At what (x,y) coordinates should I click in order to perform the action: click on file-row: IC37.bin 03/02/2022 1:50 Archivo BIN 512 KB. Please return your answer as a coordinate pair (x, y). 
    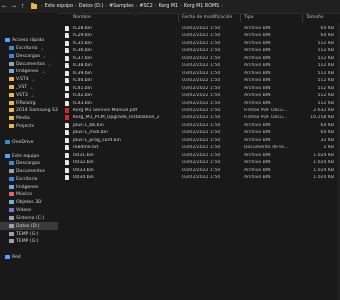
    Looking at the image, I should click on (199, 58).